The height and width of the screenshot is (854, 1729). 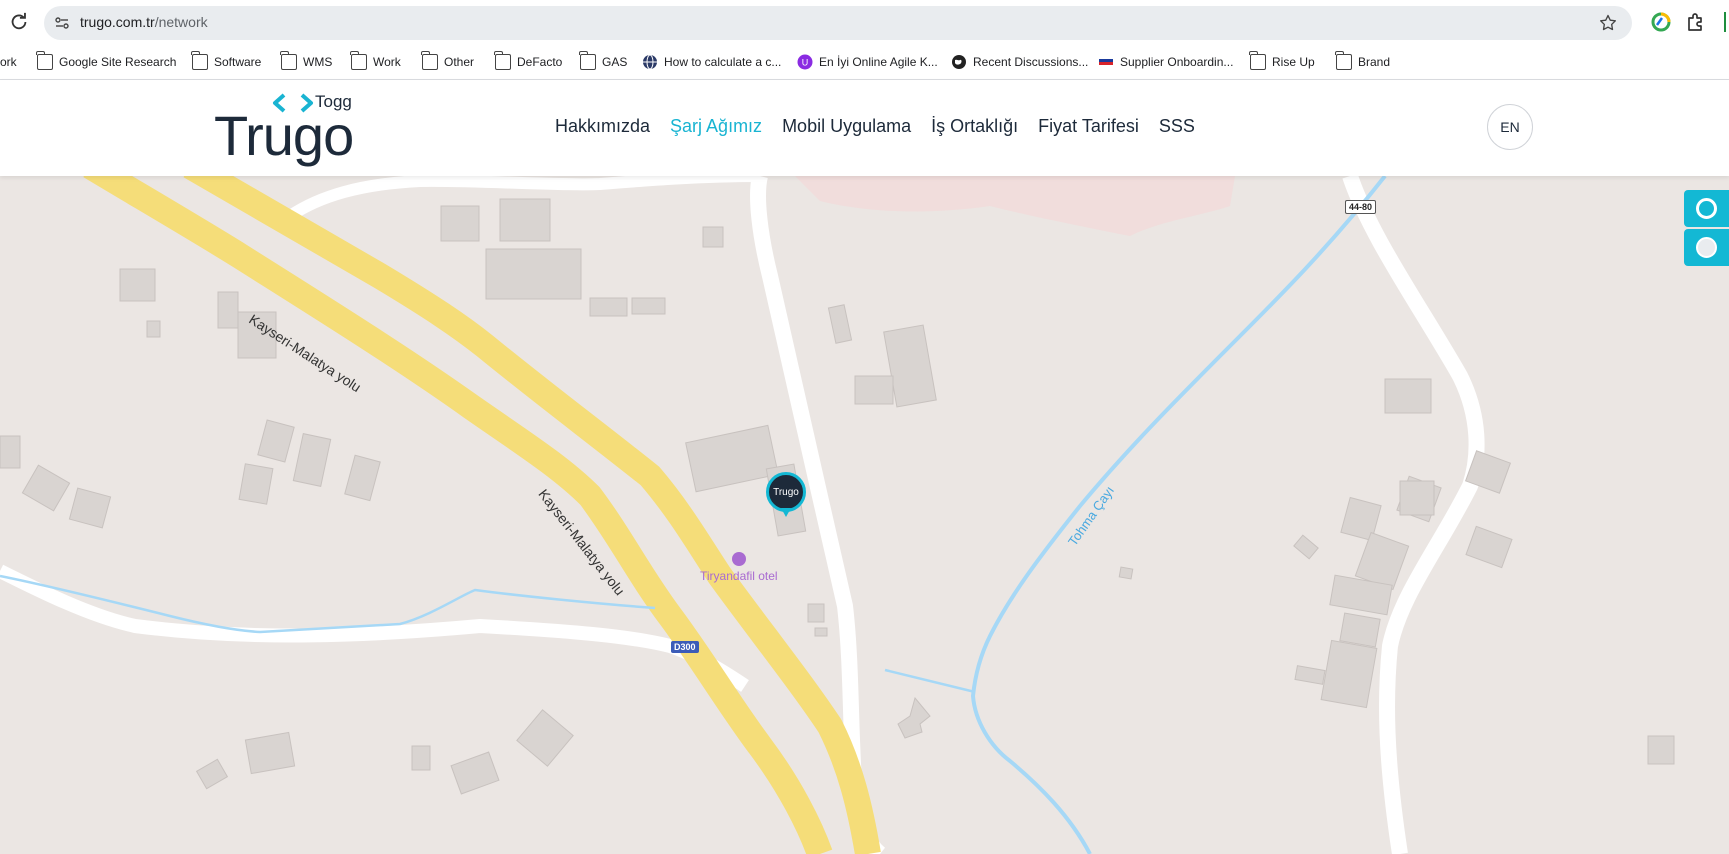 What do you see at coordinates (117, 22) in the screenshot?
I see `url-host: trugo.com.tr` at bounding box center [117, 22].